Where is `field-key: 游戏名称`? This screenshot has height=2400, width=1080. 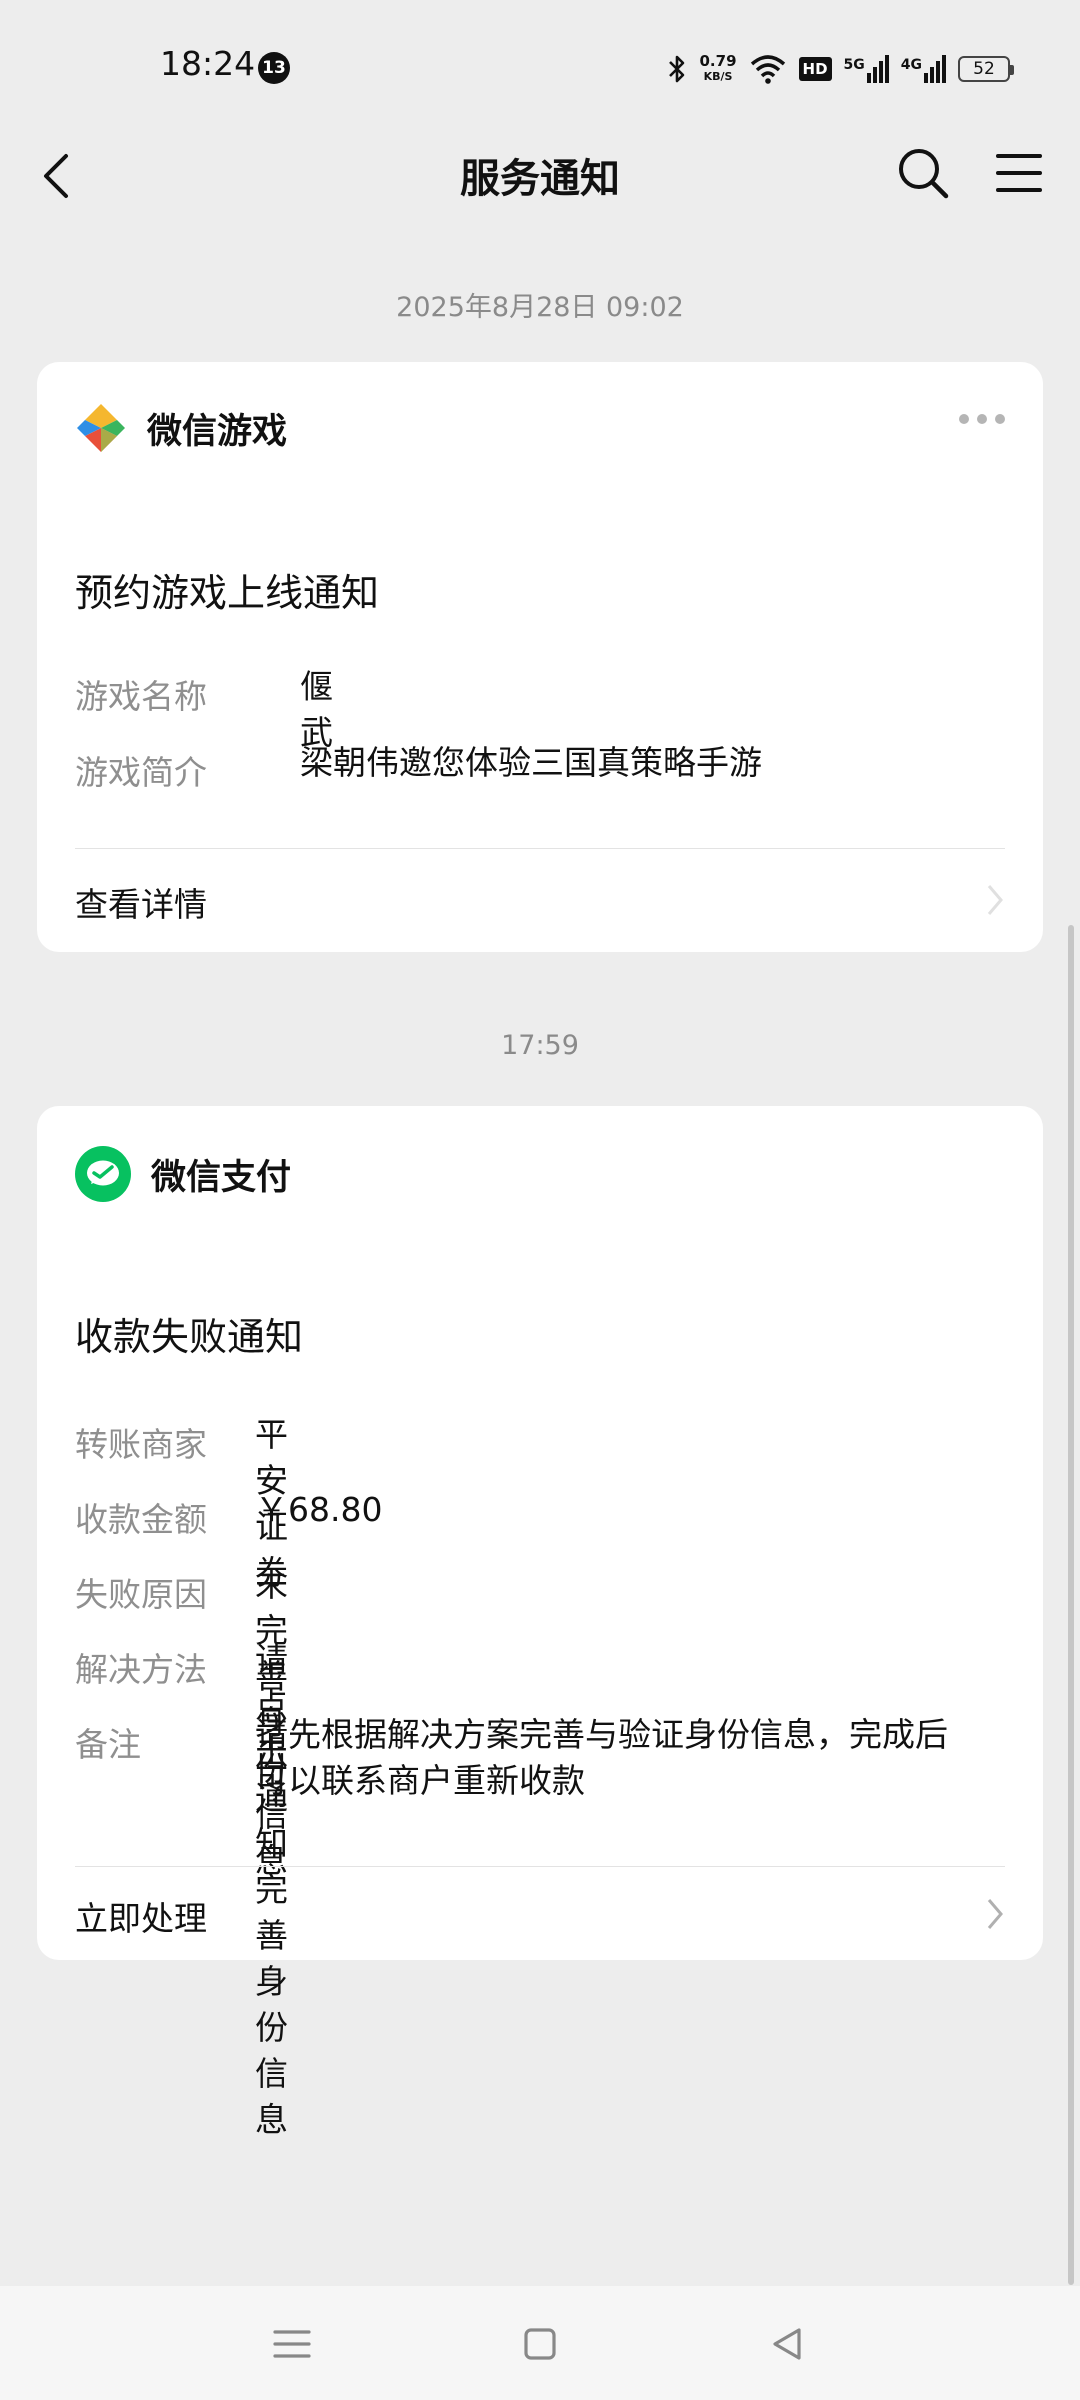
field-key: 游戏名称 is located at coordinates (141, 696).